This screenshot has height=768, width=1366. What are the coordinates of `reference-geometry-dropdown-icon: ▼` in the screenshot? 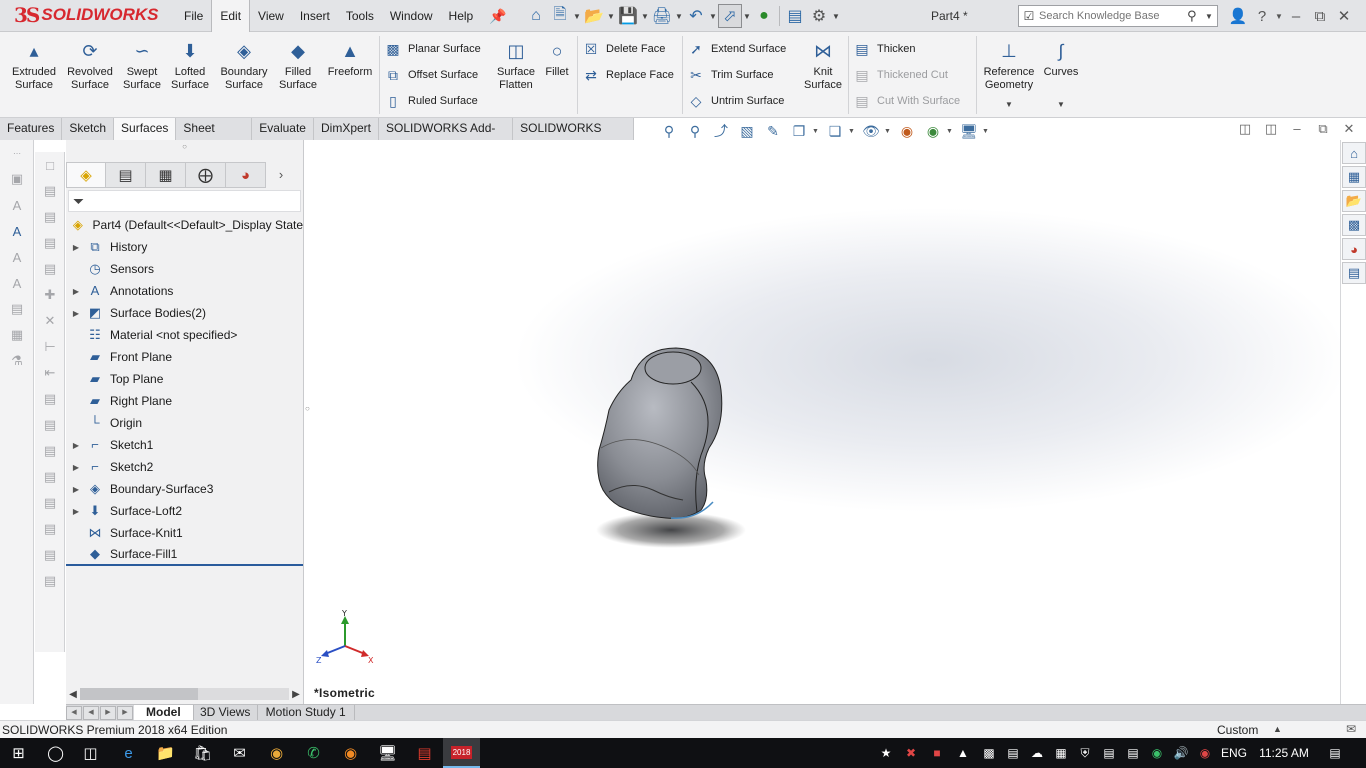 It's located at (1009, 104).